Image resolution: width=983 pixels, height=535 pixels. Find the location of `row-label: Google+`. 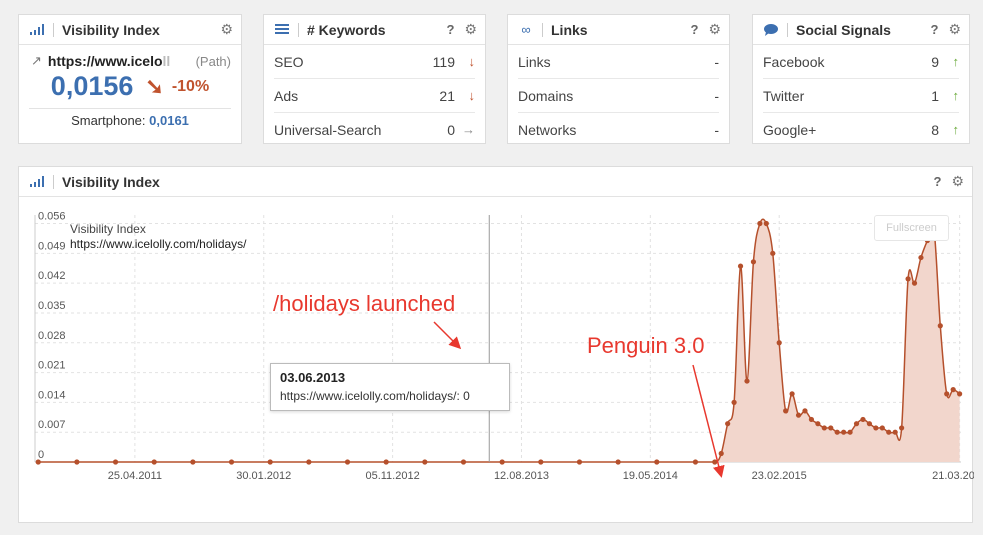

row-label: Google+ is located at coordinates (790, 129).